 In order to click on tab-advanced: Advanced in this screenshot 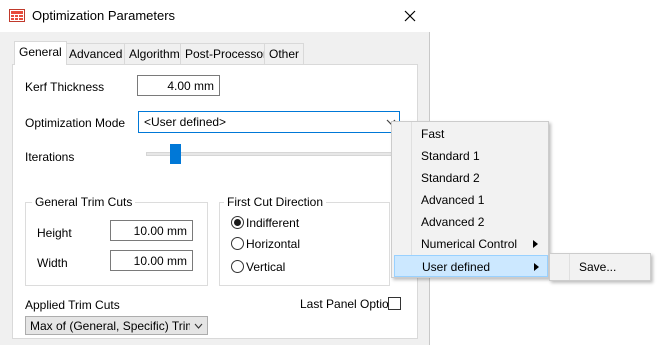, I will do `click(96, 53)`.